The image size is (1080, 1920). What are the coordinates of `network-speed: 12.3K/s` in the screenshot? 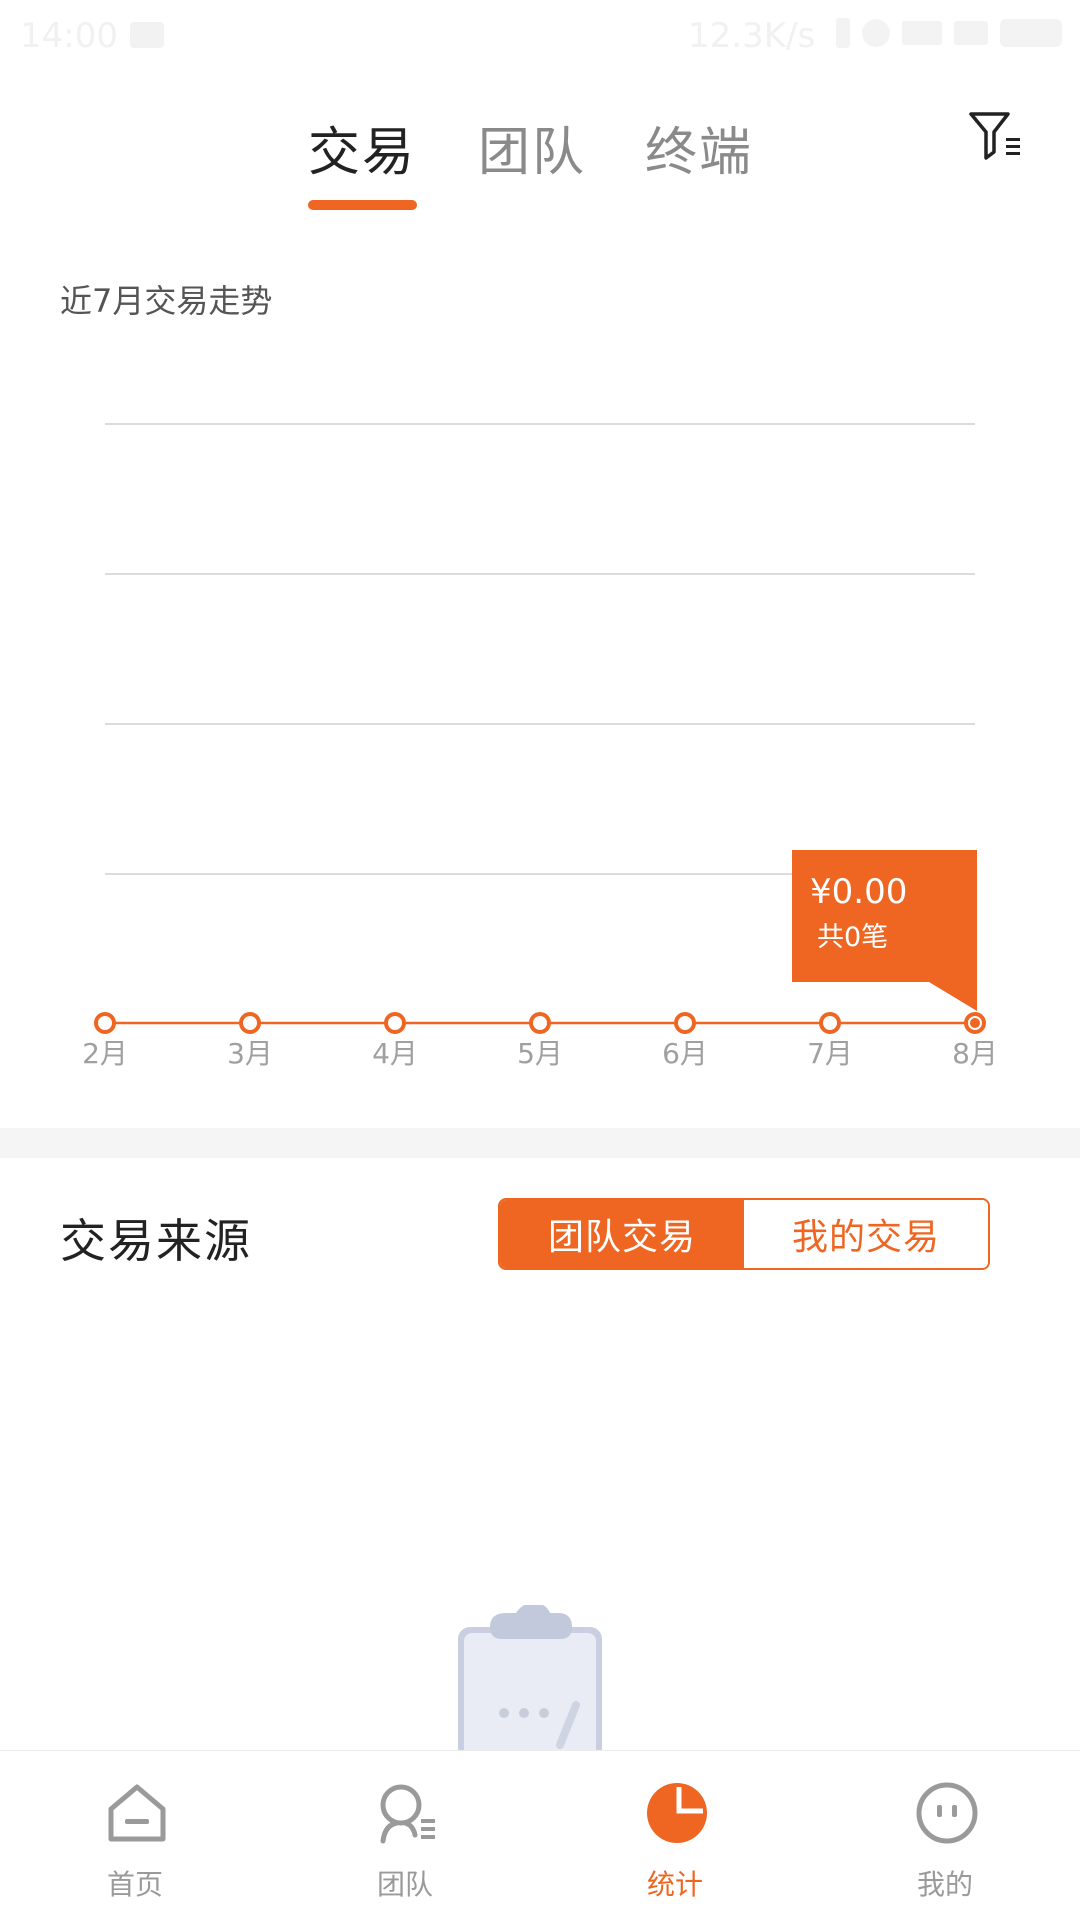 It's located at (752, 36).